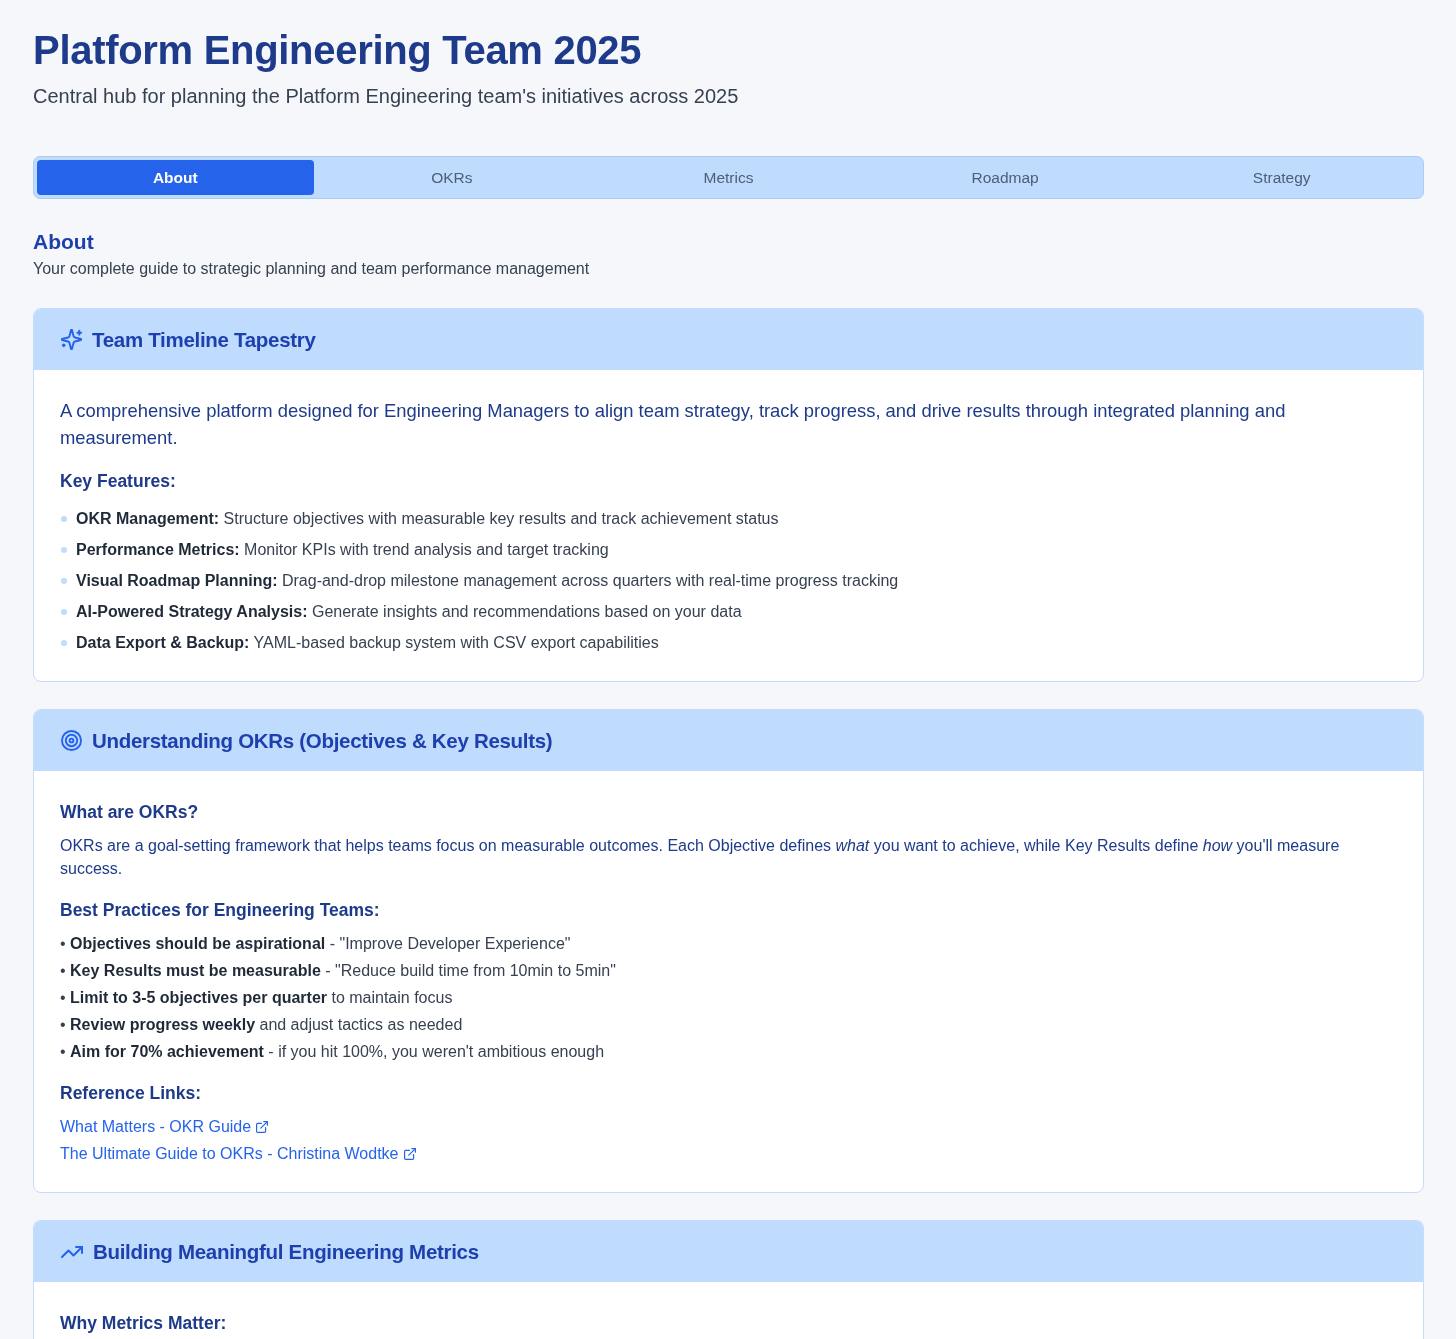 The height and width of the screenshot is (1339, 1456). What do you see at coordinates (286, 1251) in the screenshot?
I see `card-title: Building Meaningful Engineering Metrics` at bounding box center [286, 1251].